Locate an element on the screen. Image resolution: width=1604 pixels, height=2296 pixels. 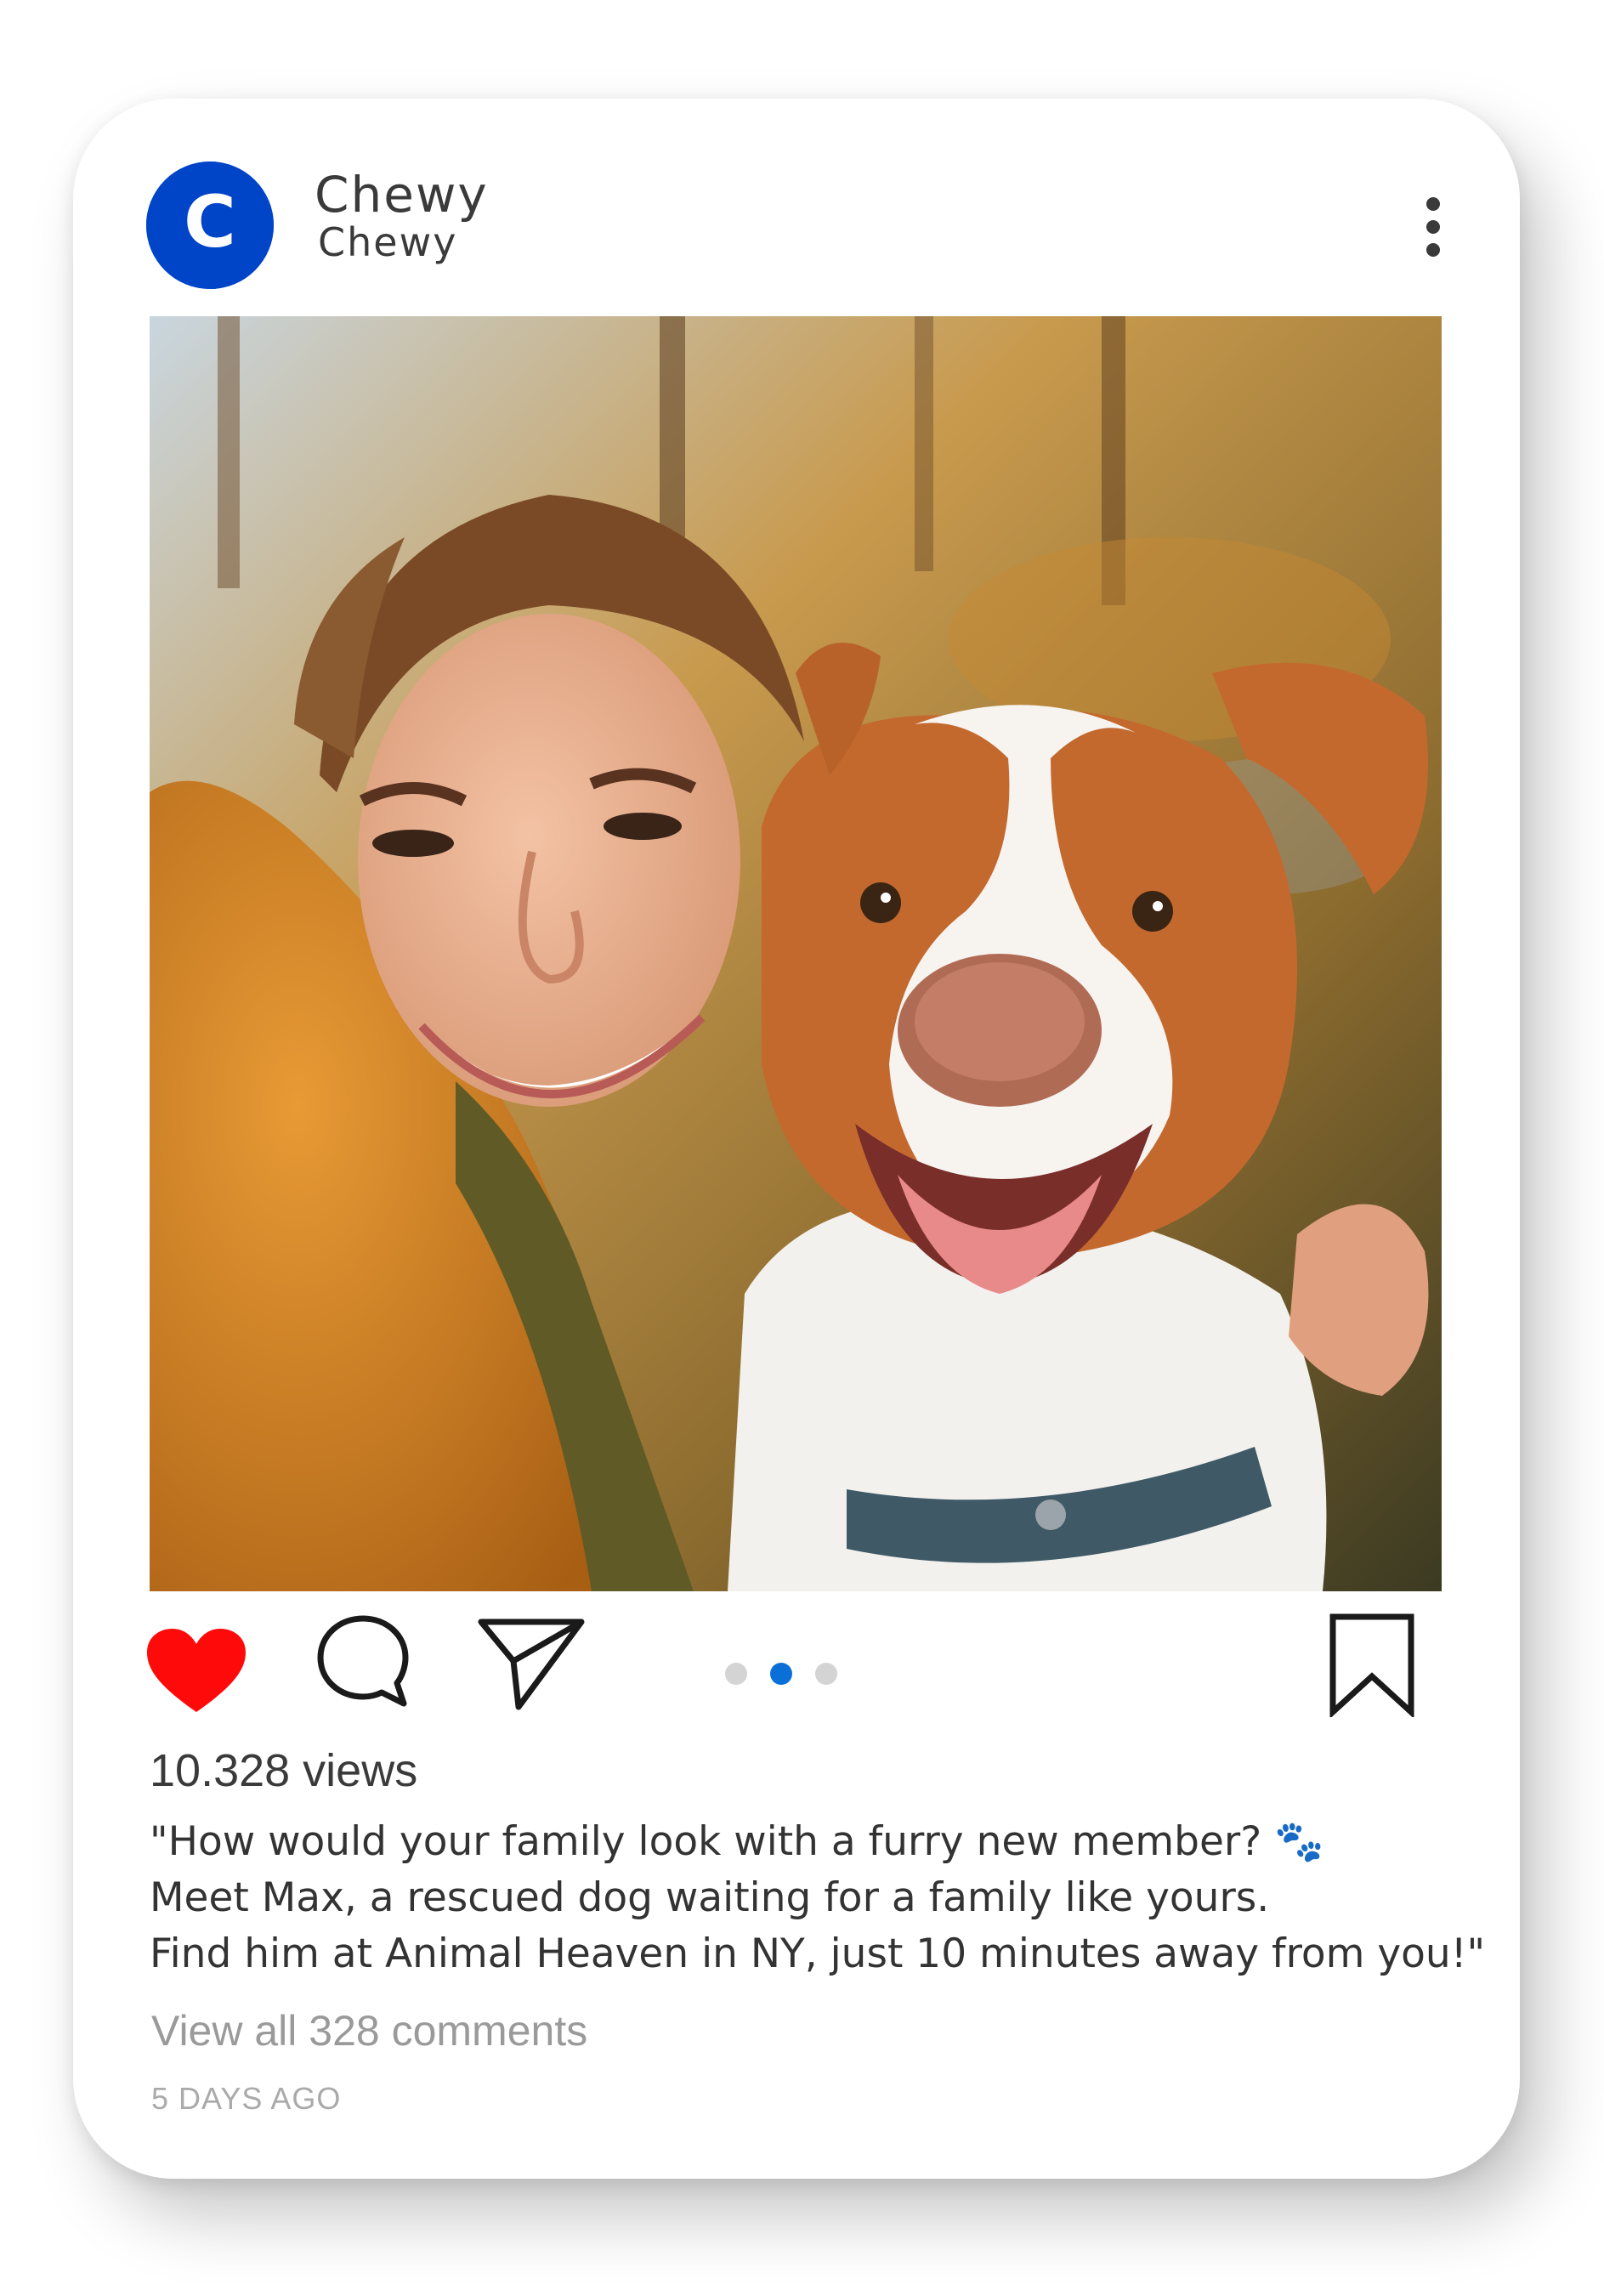
share-button is located at coordinates (531, 1662).